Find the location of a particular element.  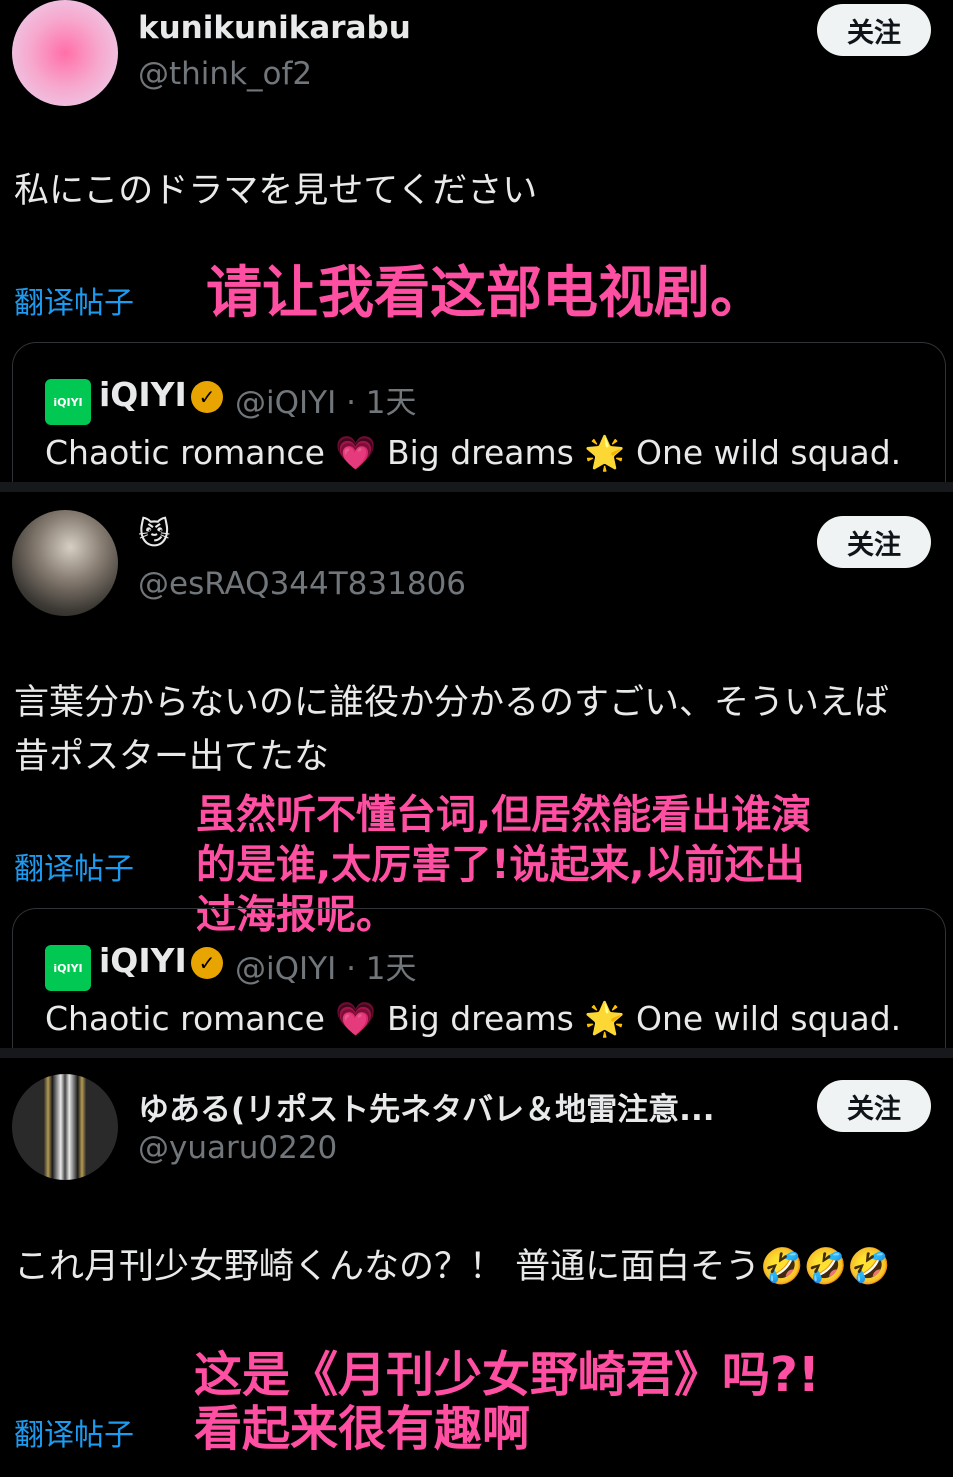

display-name: kunikunikarabu is located at coordinates (274, 28).